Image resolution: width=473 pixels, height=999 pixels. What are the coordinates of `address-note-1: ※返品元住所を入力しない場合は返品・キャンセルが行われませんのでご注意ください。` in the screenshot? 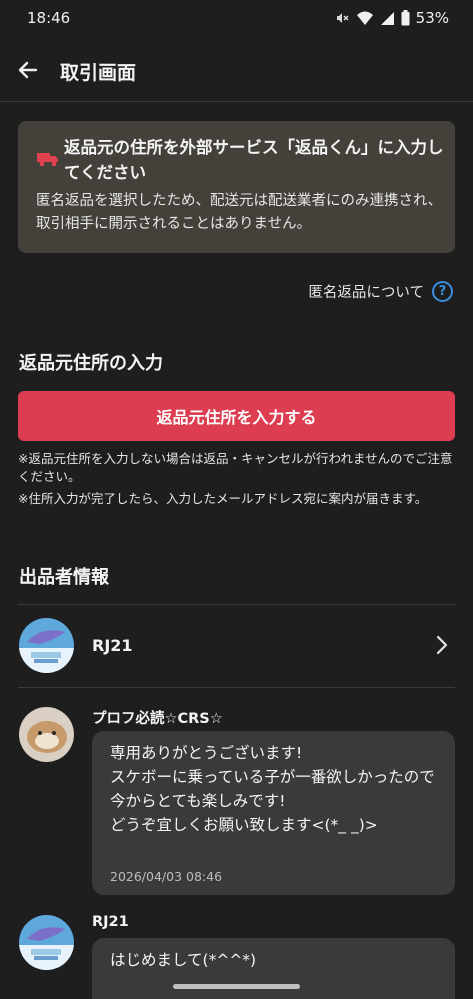 It's located at (235, 467).